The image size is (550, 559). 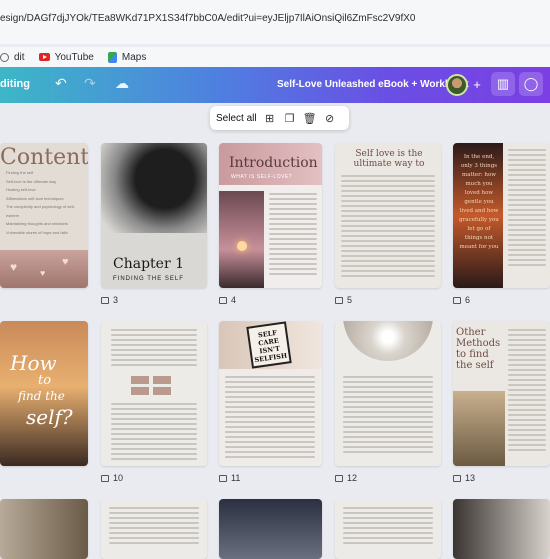 What do you see at coordinates (33, 363) in the screenshot?
I see `page-title-line: How` at bounding box center [33, 363].